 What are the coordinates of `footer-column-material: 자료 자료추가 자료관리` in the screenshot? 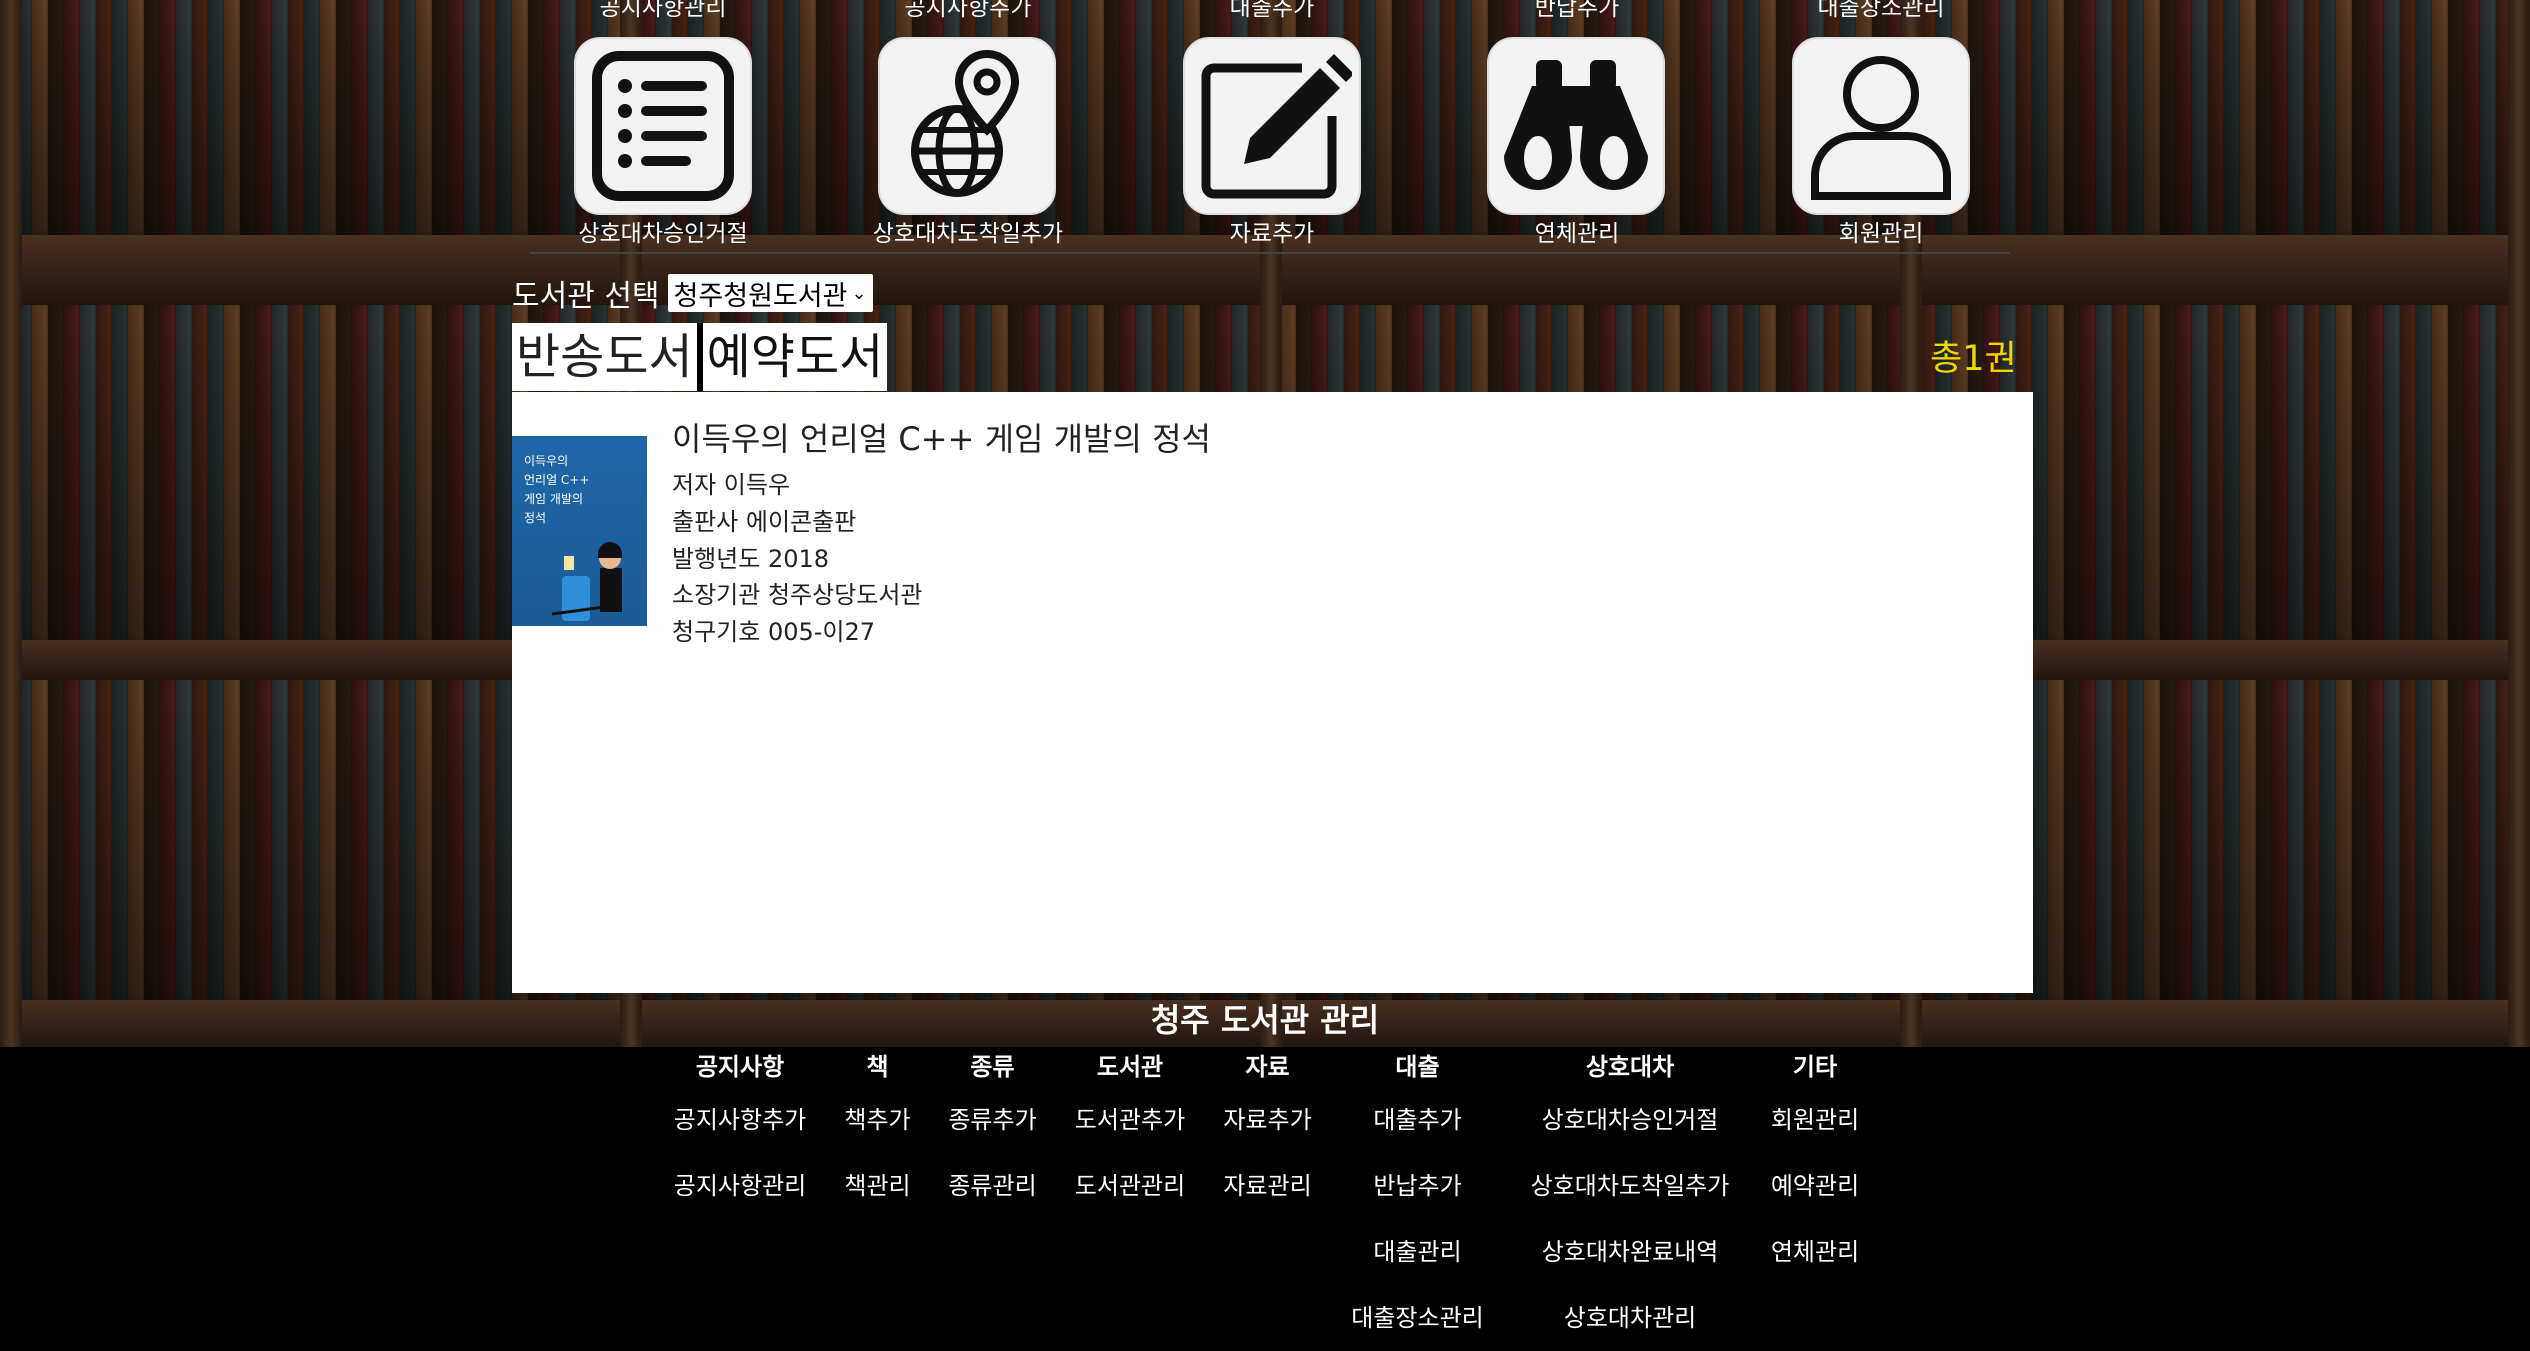 It's located at (1267, 1133).